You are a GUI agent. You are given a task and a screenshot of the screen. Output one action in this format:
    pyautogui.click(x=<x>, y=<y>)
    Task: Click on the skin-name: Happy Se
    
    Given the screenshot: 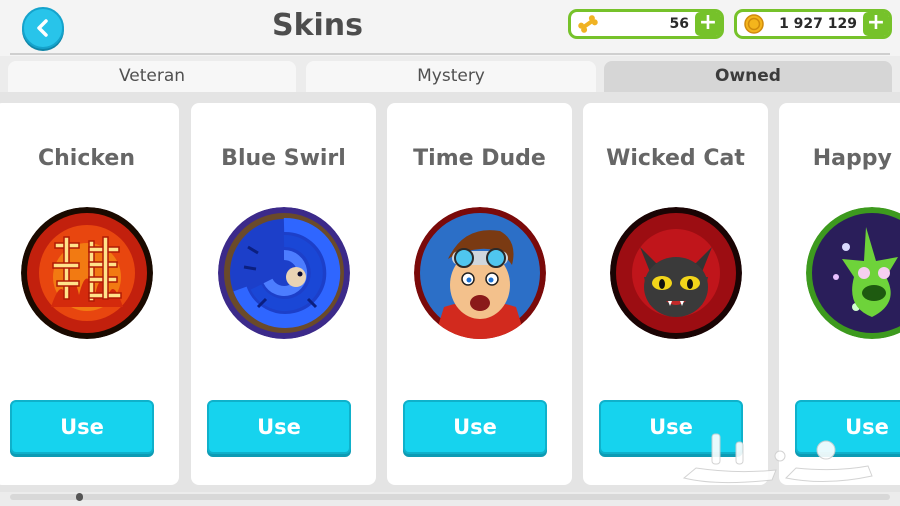 What is the action you would take?
    pyautogui.click(x=856, y=158)
    